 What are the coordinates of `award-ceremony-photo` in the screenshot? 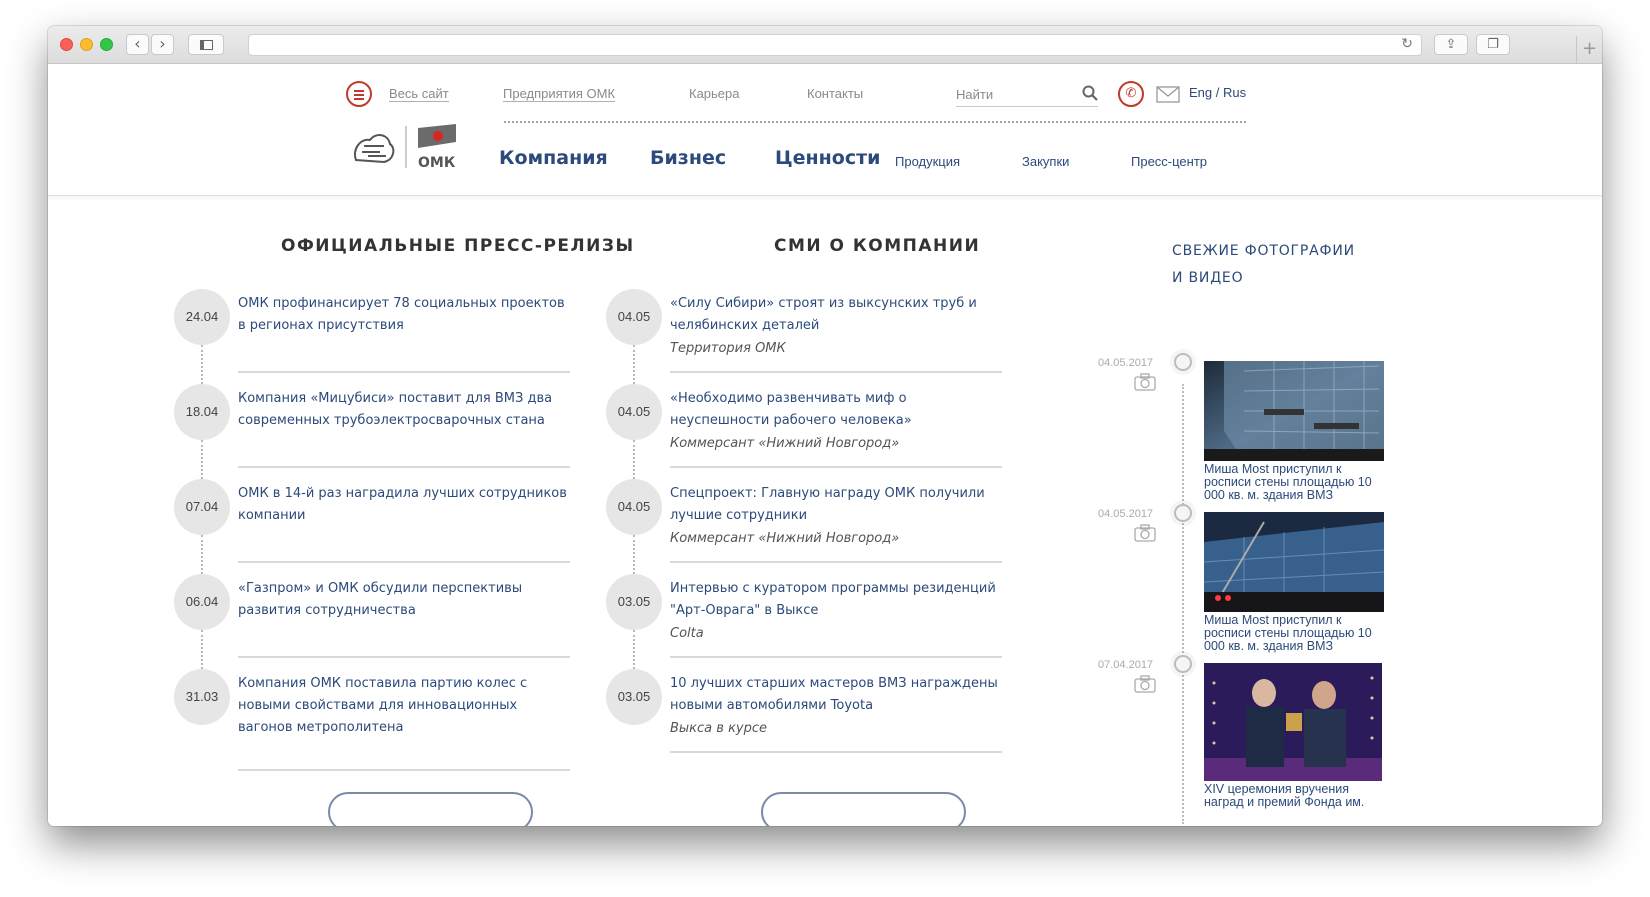 It's located at (1293, 722).